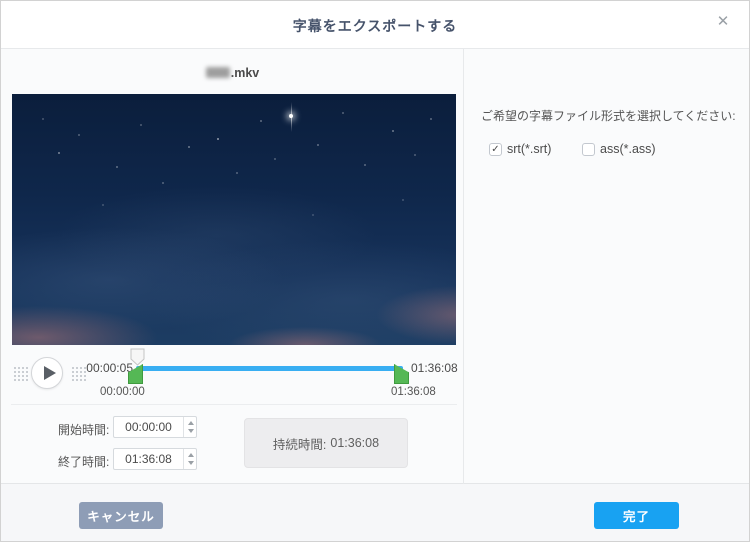 This screenshot has height=542, width=750. I want to click on filename-redacted-blur, so click(217, 72).